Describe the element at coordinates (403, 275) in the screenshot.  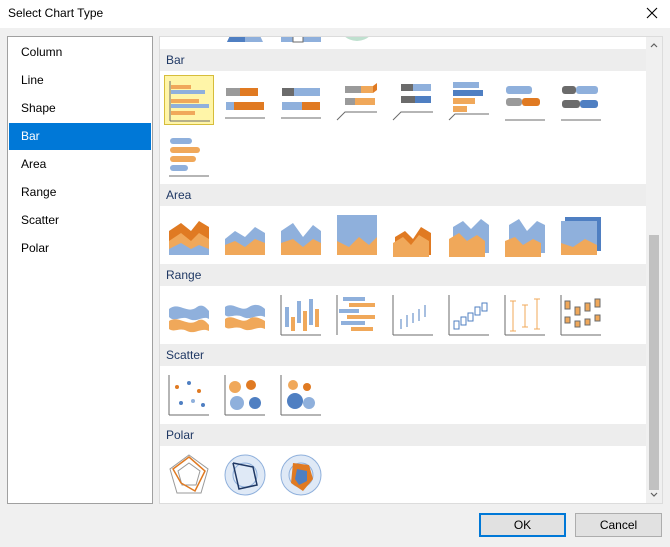
I see `group-header-range: Range` at that location.